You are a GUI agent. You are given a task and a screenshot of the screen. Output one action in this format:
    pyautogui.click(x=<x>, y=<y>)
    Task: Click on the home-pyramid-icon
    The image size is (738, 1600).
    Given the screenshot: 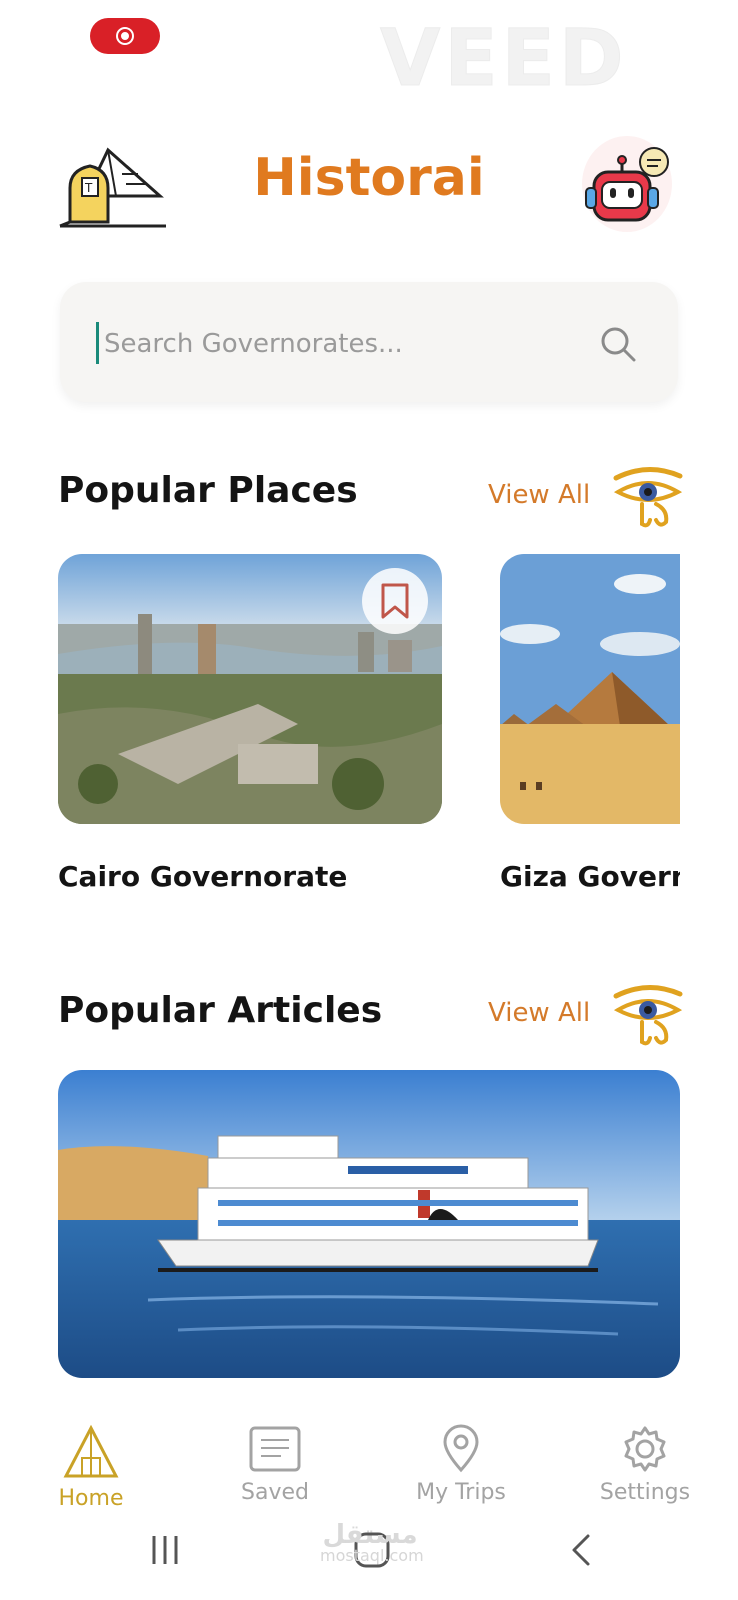 What is the action you would take?
    pyautogui.click(x=91, y=1451)
    